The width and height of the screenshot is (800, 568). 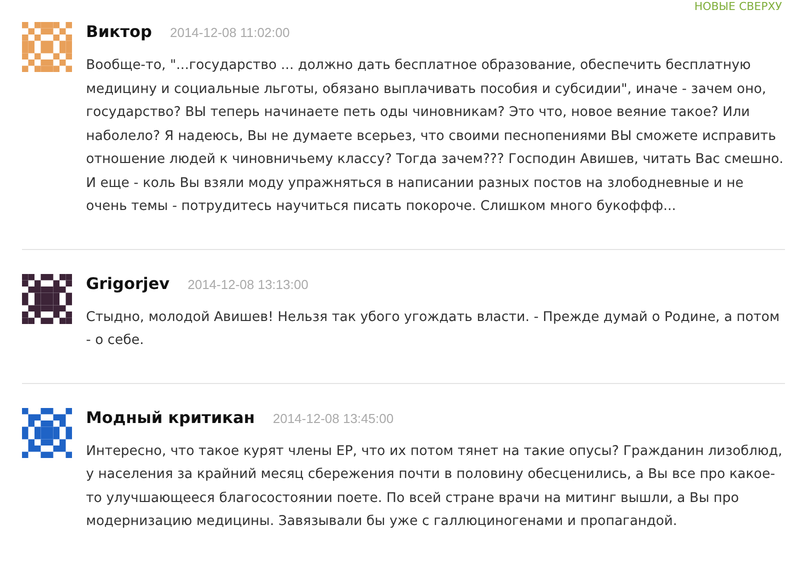 I want to click on sort-link: НОВЫЕ СВЕРХУ, so click(x=738, y=7).